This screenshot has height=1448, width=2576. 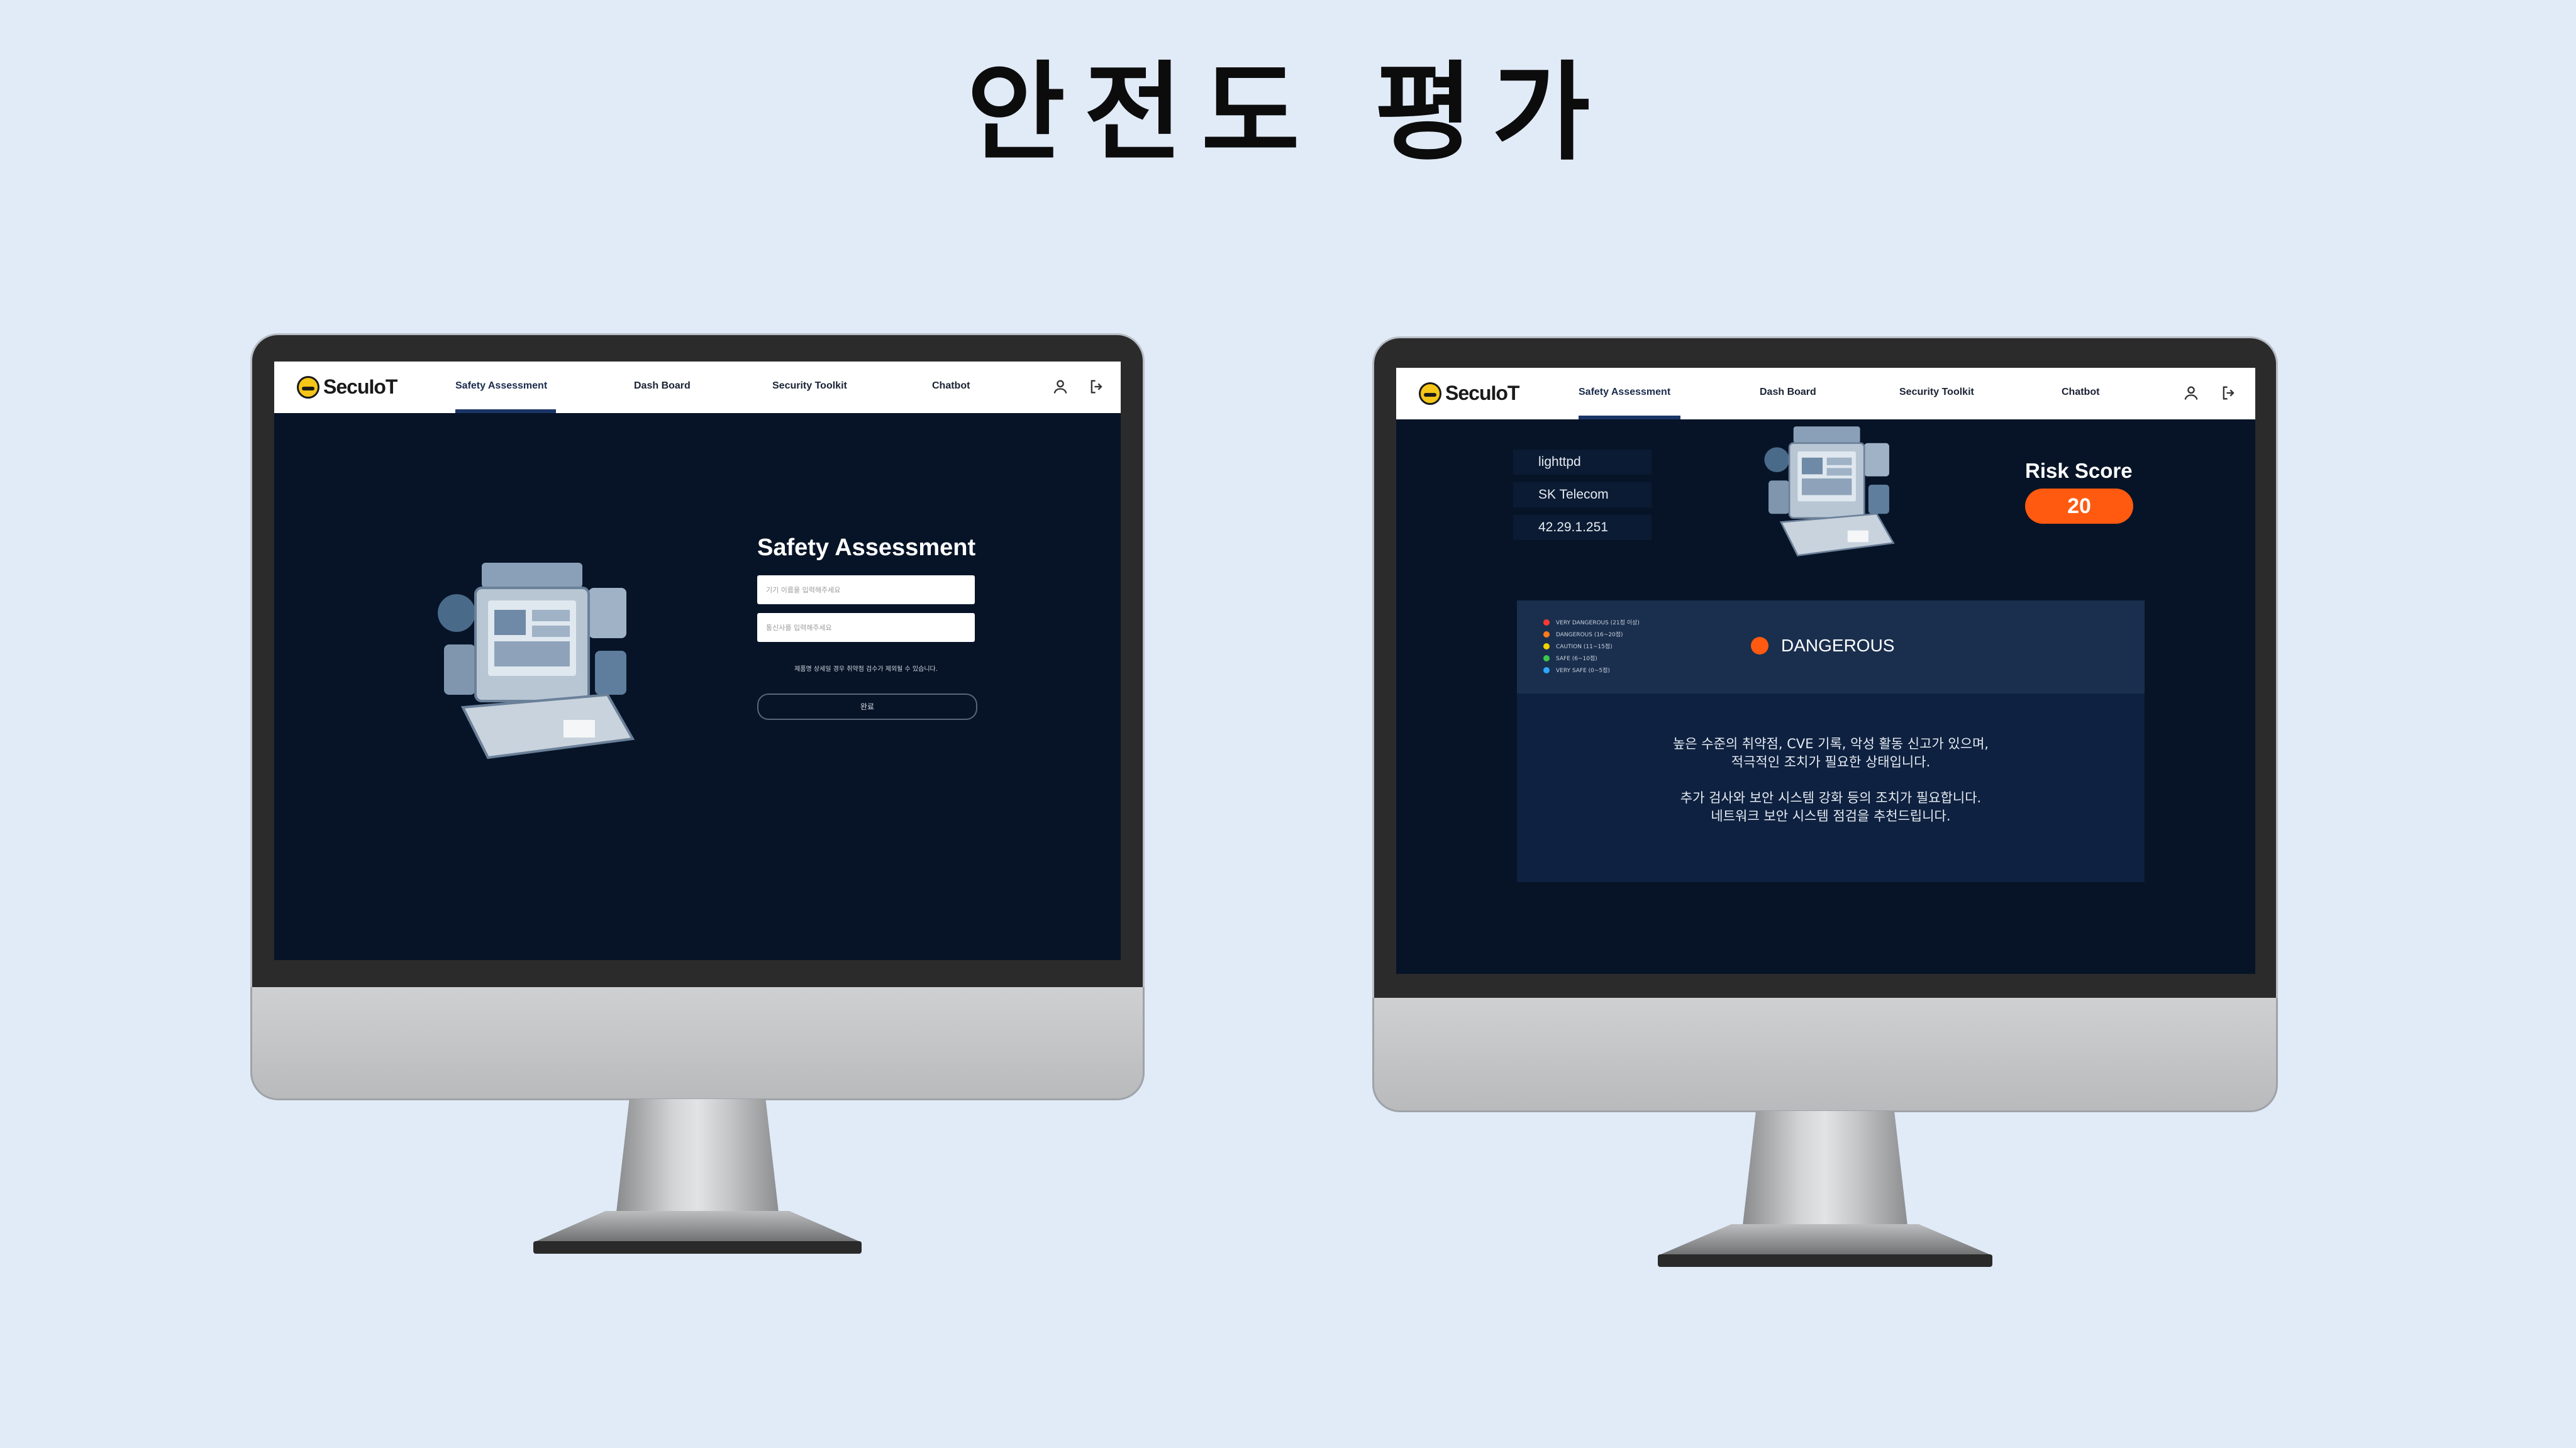 What do you see at coordinates (866, 589) in the screenshot?
I see `device-name-input` at bounding box center [866, 589].